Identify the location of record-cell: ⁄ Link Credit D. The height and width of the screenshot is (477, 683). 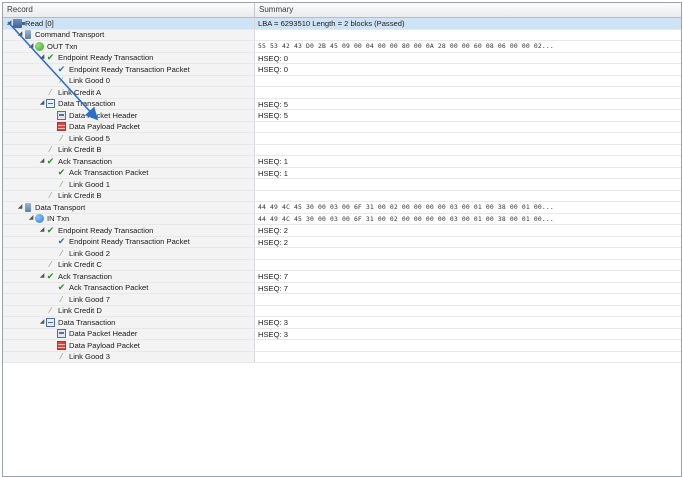
(129, 311).